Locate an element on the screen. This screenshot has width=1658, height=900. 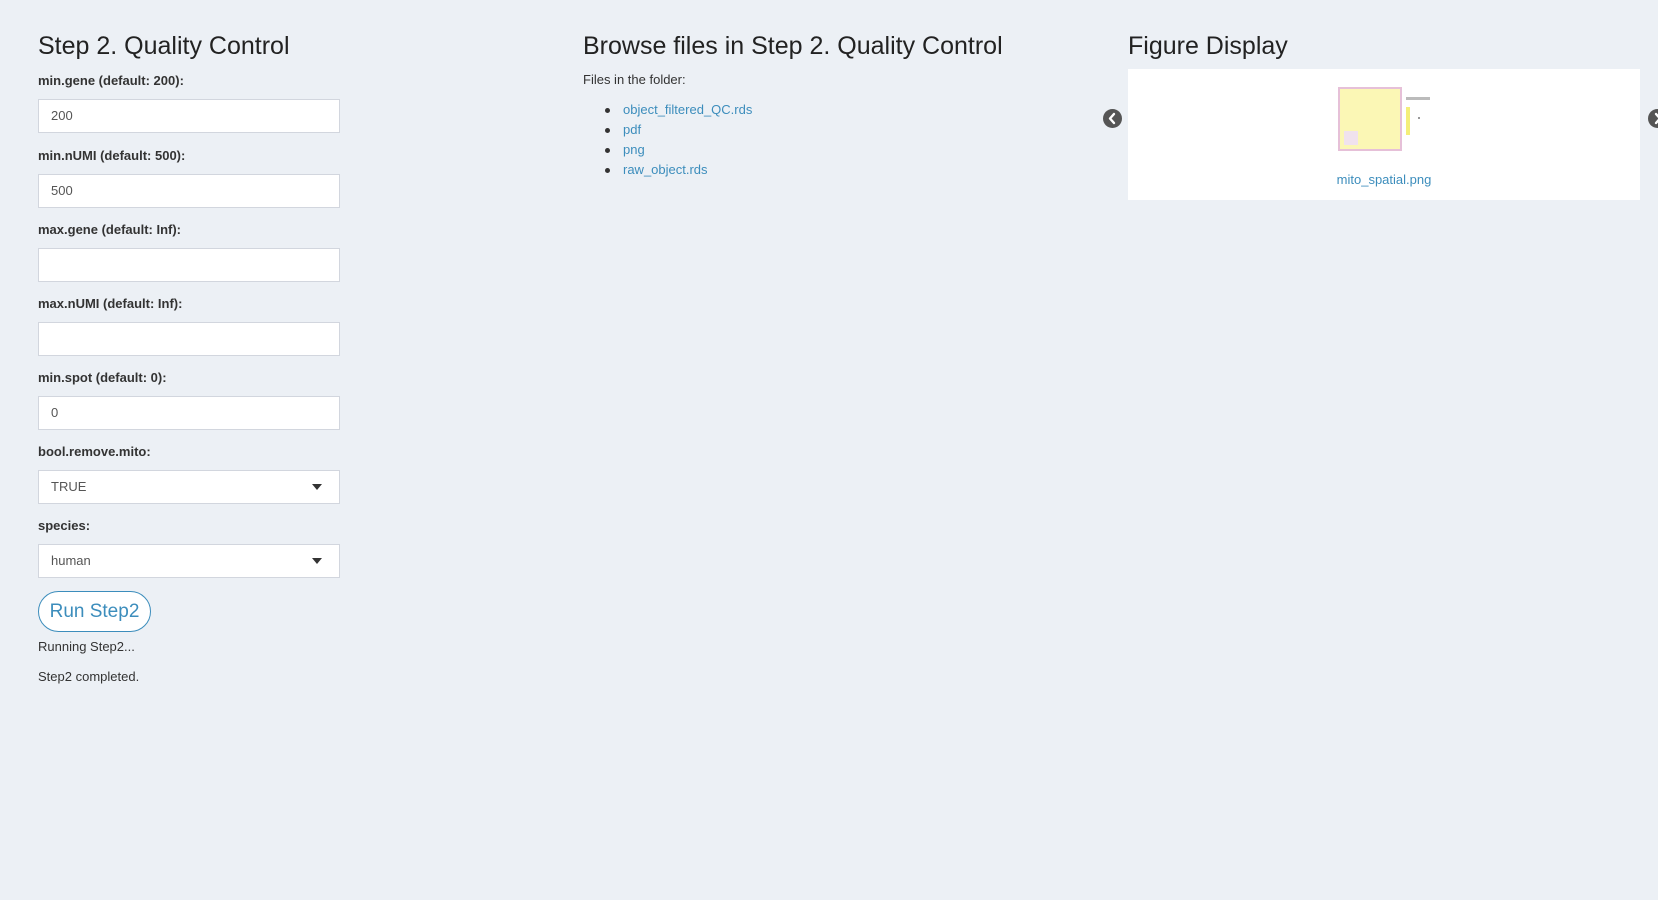
figure-thumbnail is located at coordinates (1385, 119).